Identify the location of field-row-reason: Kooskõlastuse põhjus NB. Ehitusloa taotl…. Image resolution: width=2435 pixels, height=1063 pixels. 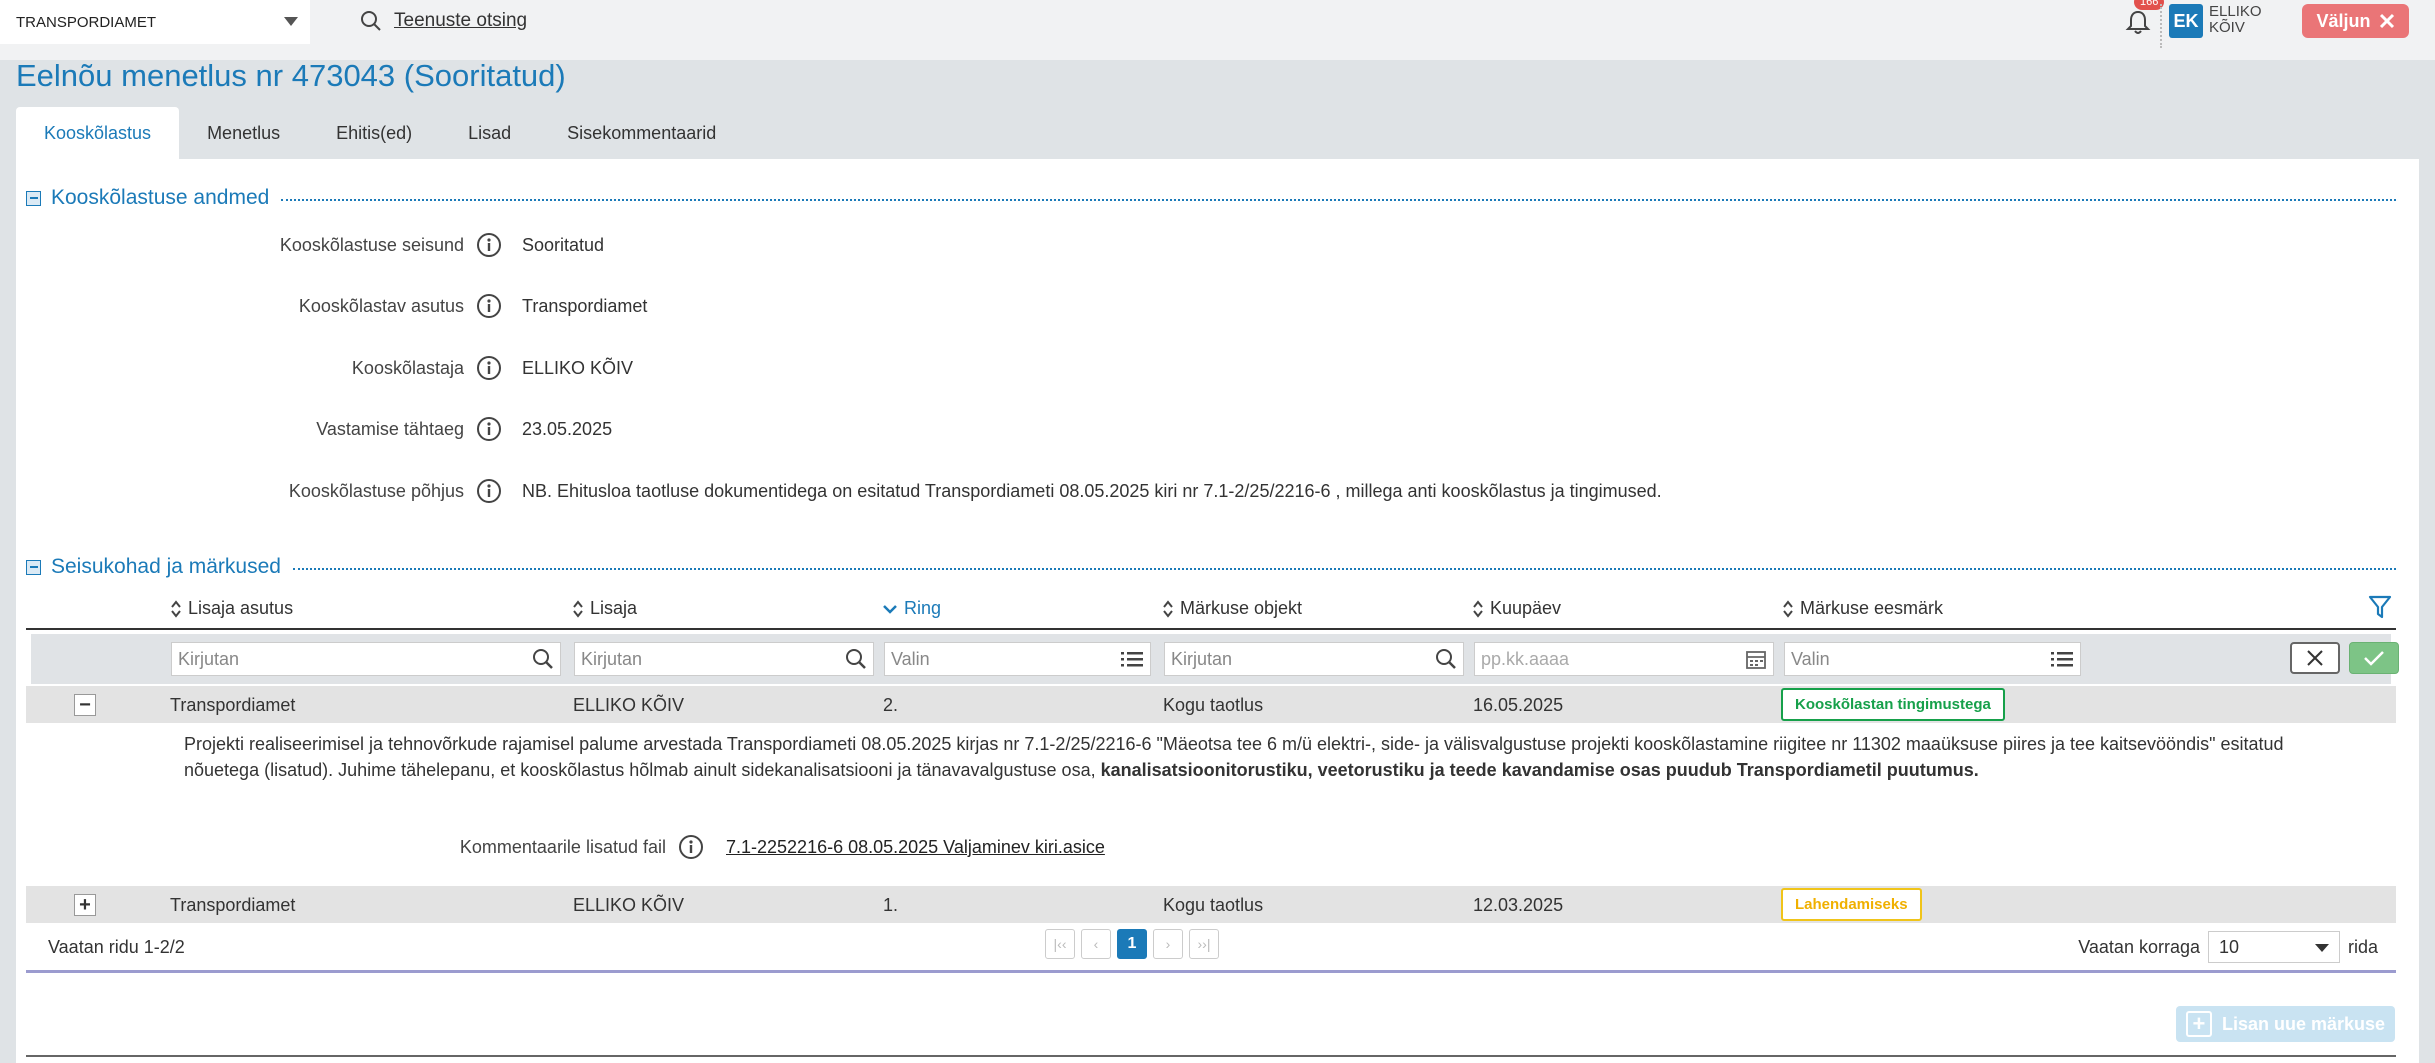
(1000, 491).